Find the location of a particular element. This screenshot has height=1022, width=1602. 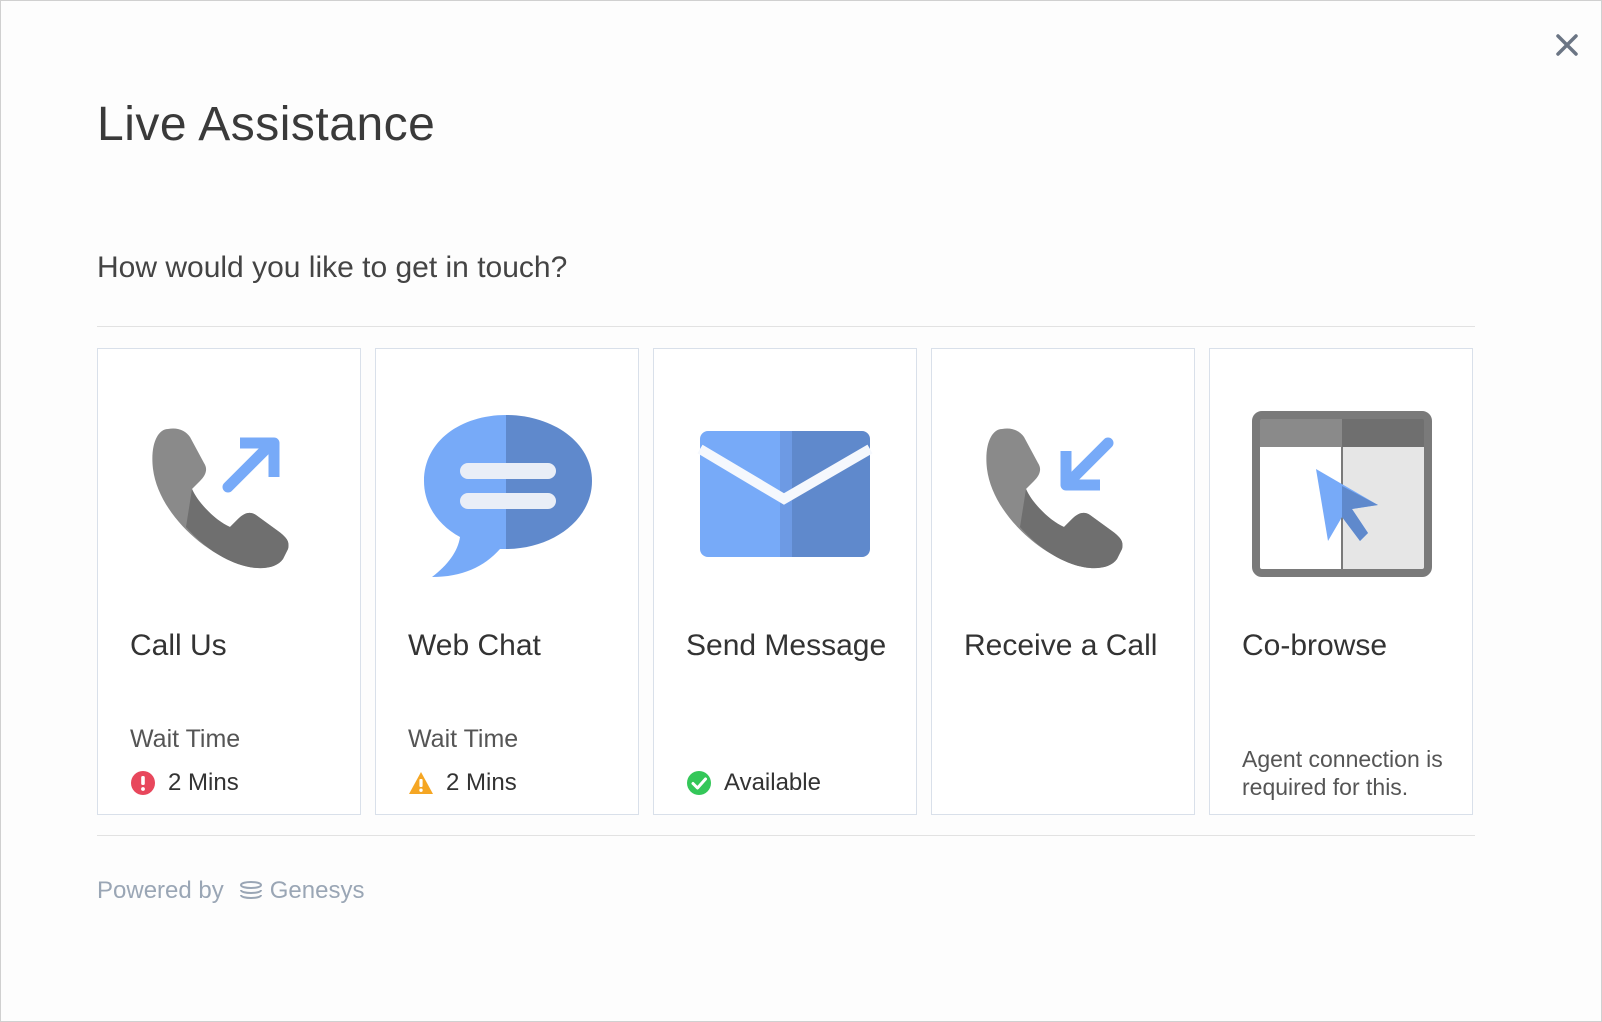

phone-outgoing-icon is located at coordinates (220, 498).